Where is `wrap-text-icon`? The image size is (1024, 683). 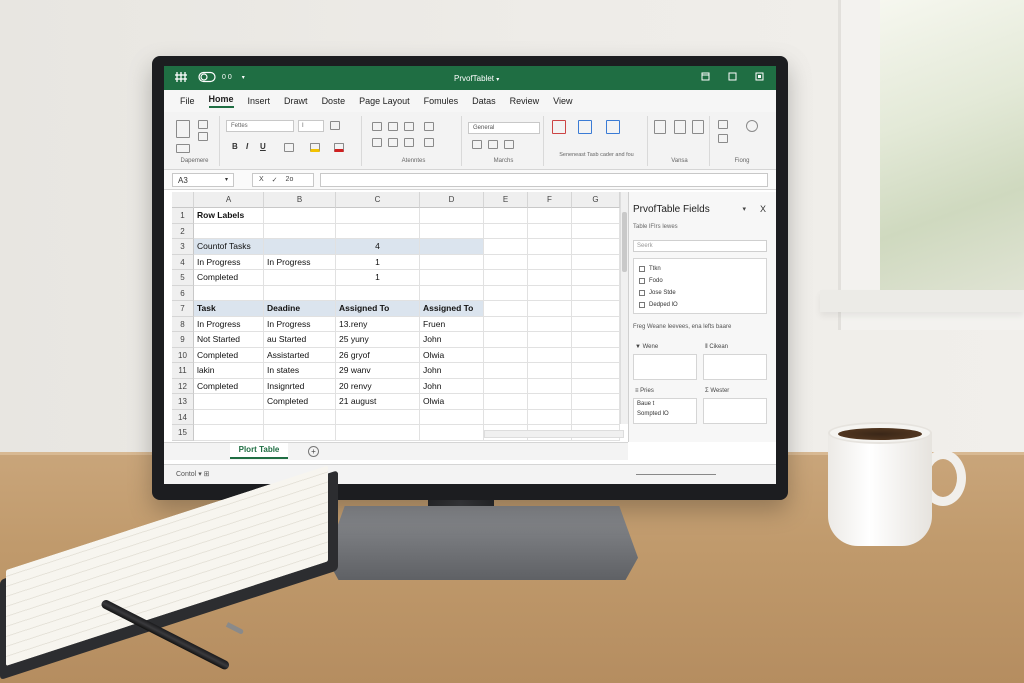 wrap-text-icon is located at coordinates (429, 126).